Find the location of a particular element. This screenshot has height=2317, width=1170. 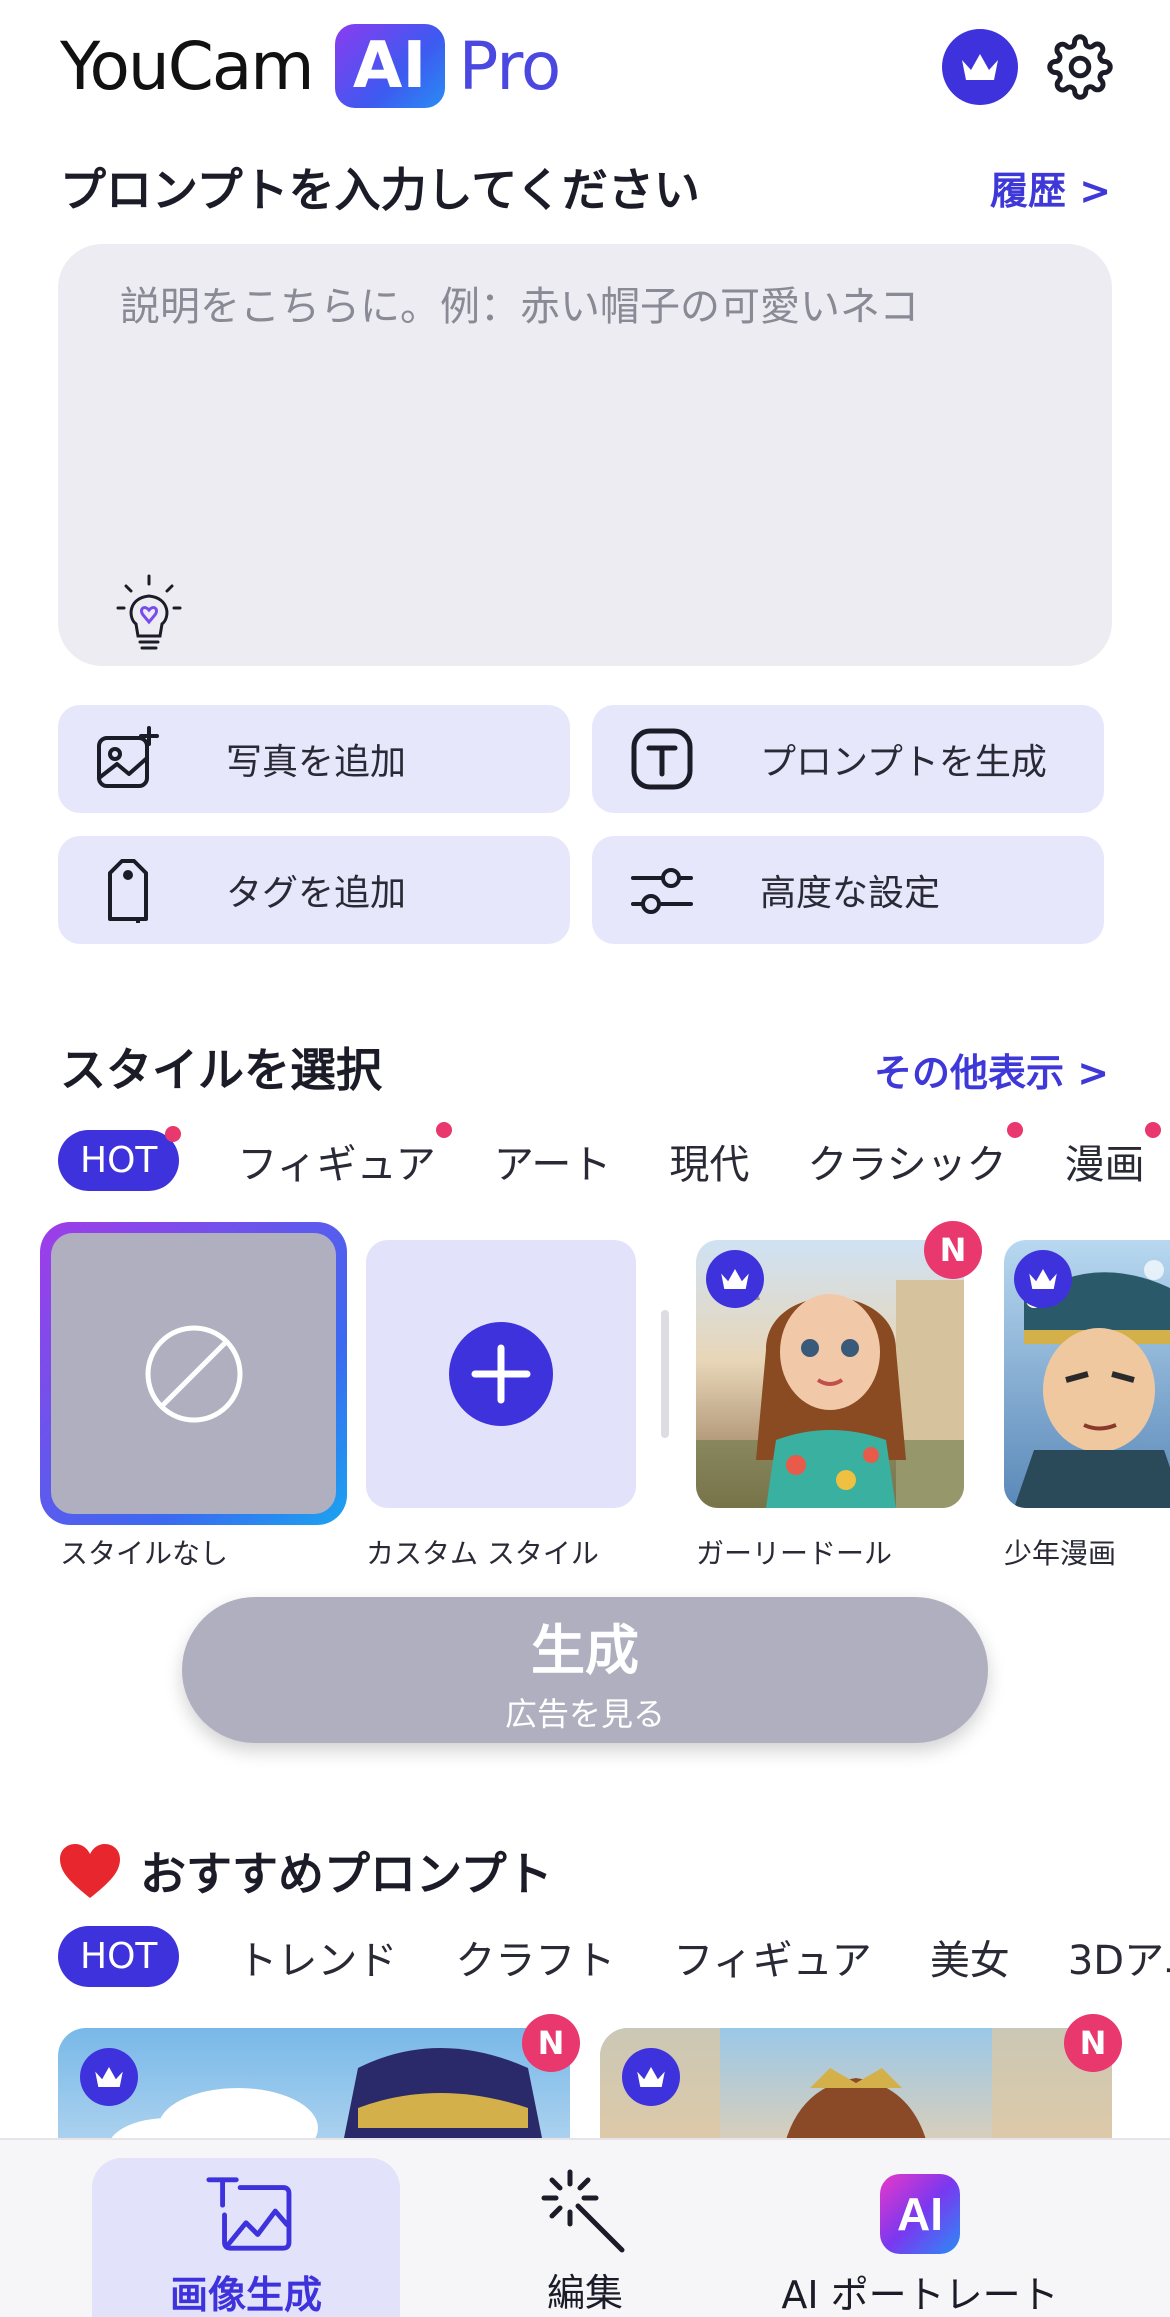

scroll-divider is located at coordinates (665, 1374).